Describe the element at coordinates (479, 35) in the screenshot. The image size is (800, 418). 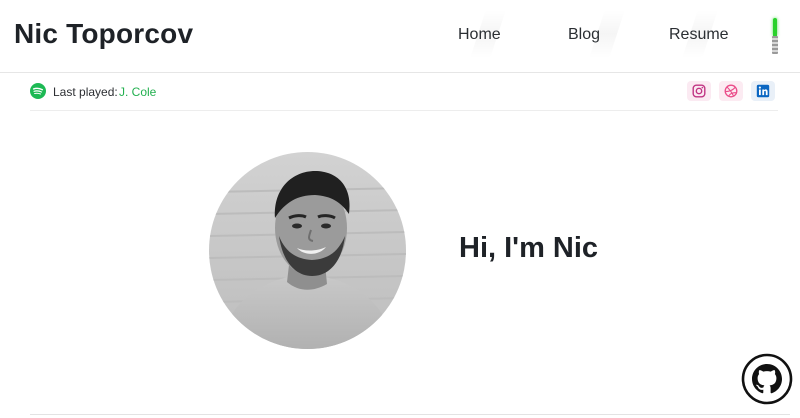
I see `nav-home-link: Home` at that location.